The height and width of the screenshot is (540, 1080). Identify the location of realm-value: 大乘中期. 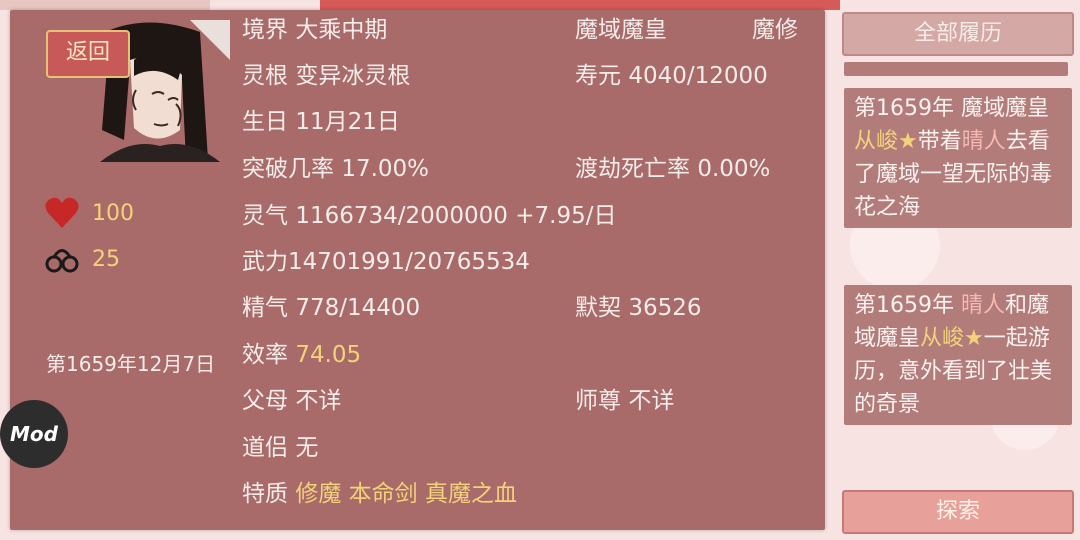
(341, 30).